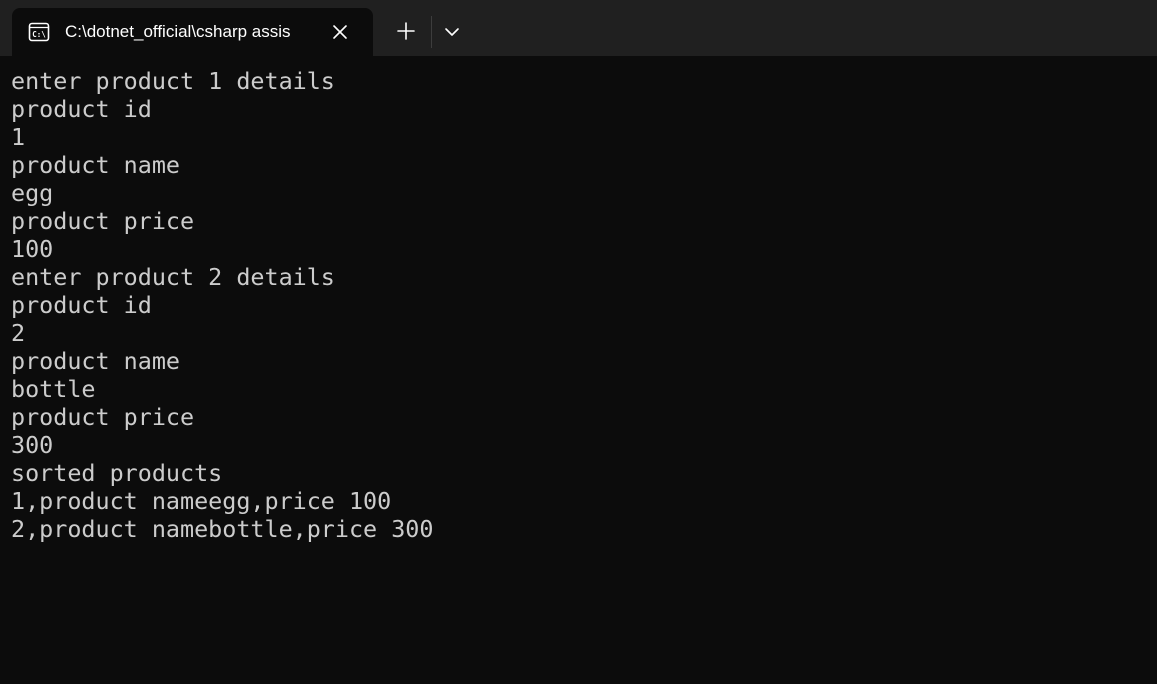  Describe the element at coordinates (32, 193) in the screenshot. I see `console-line: egg` at that location.